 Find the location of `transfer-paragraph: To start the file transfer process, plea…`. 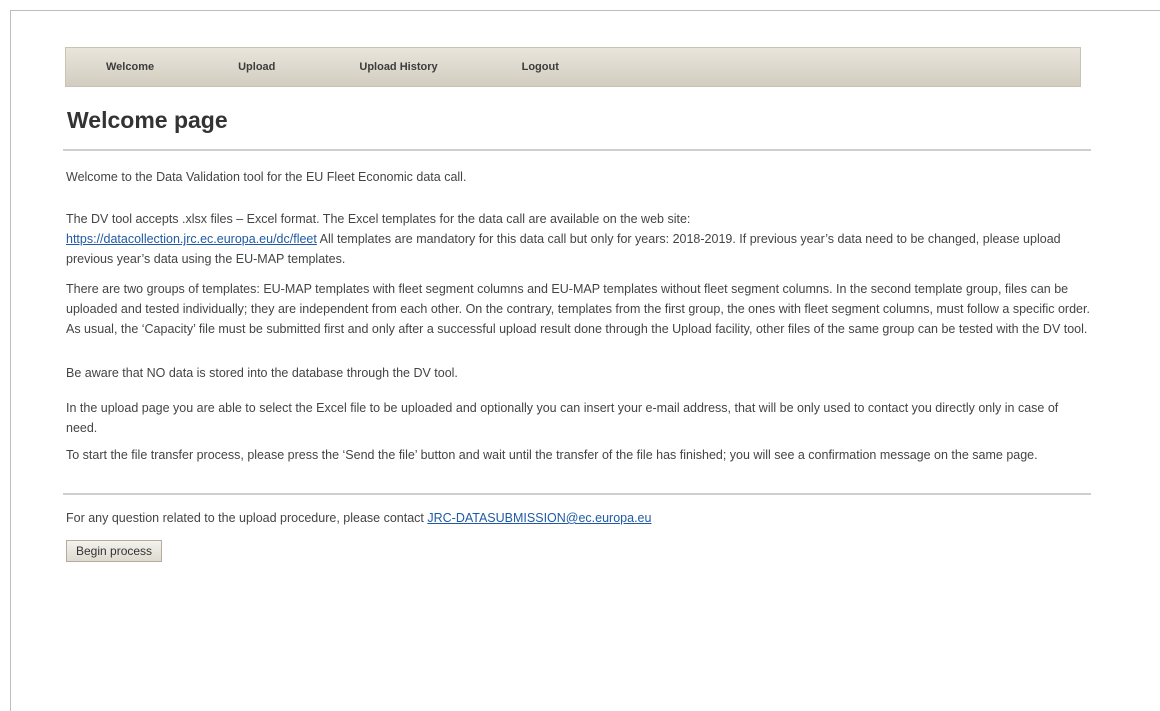

transfer-paragraph: To start the file transfer process, plea… is located at coordinates (552, 455).